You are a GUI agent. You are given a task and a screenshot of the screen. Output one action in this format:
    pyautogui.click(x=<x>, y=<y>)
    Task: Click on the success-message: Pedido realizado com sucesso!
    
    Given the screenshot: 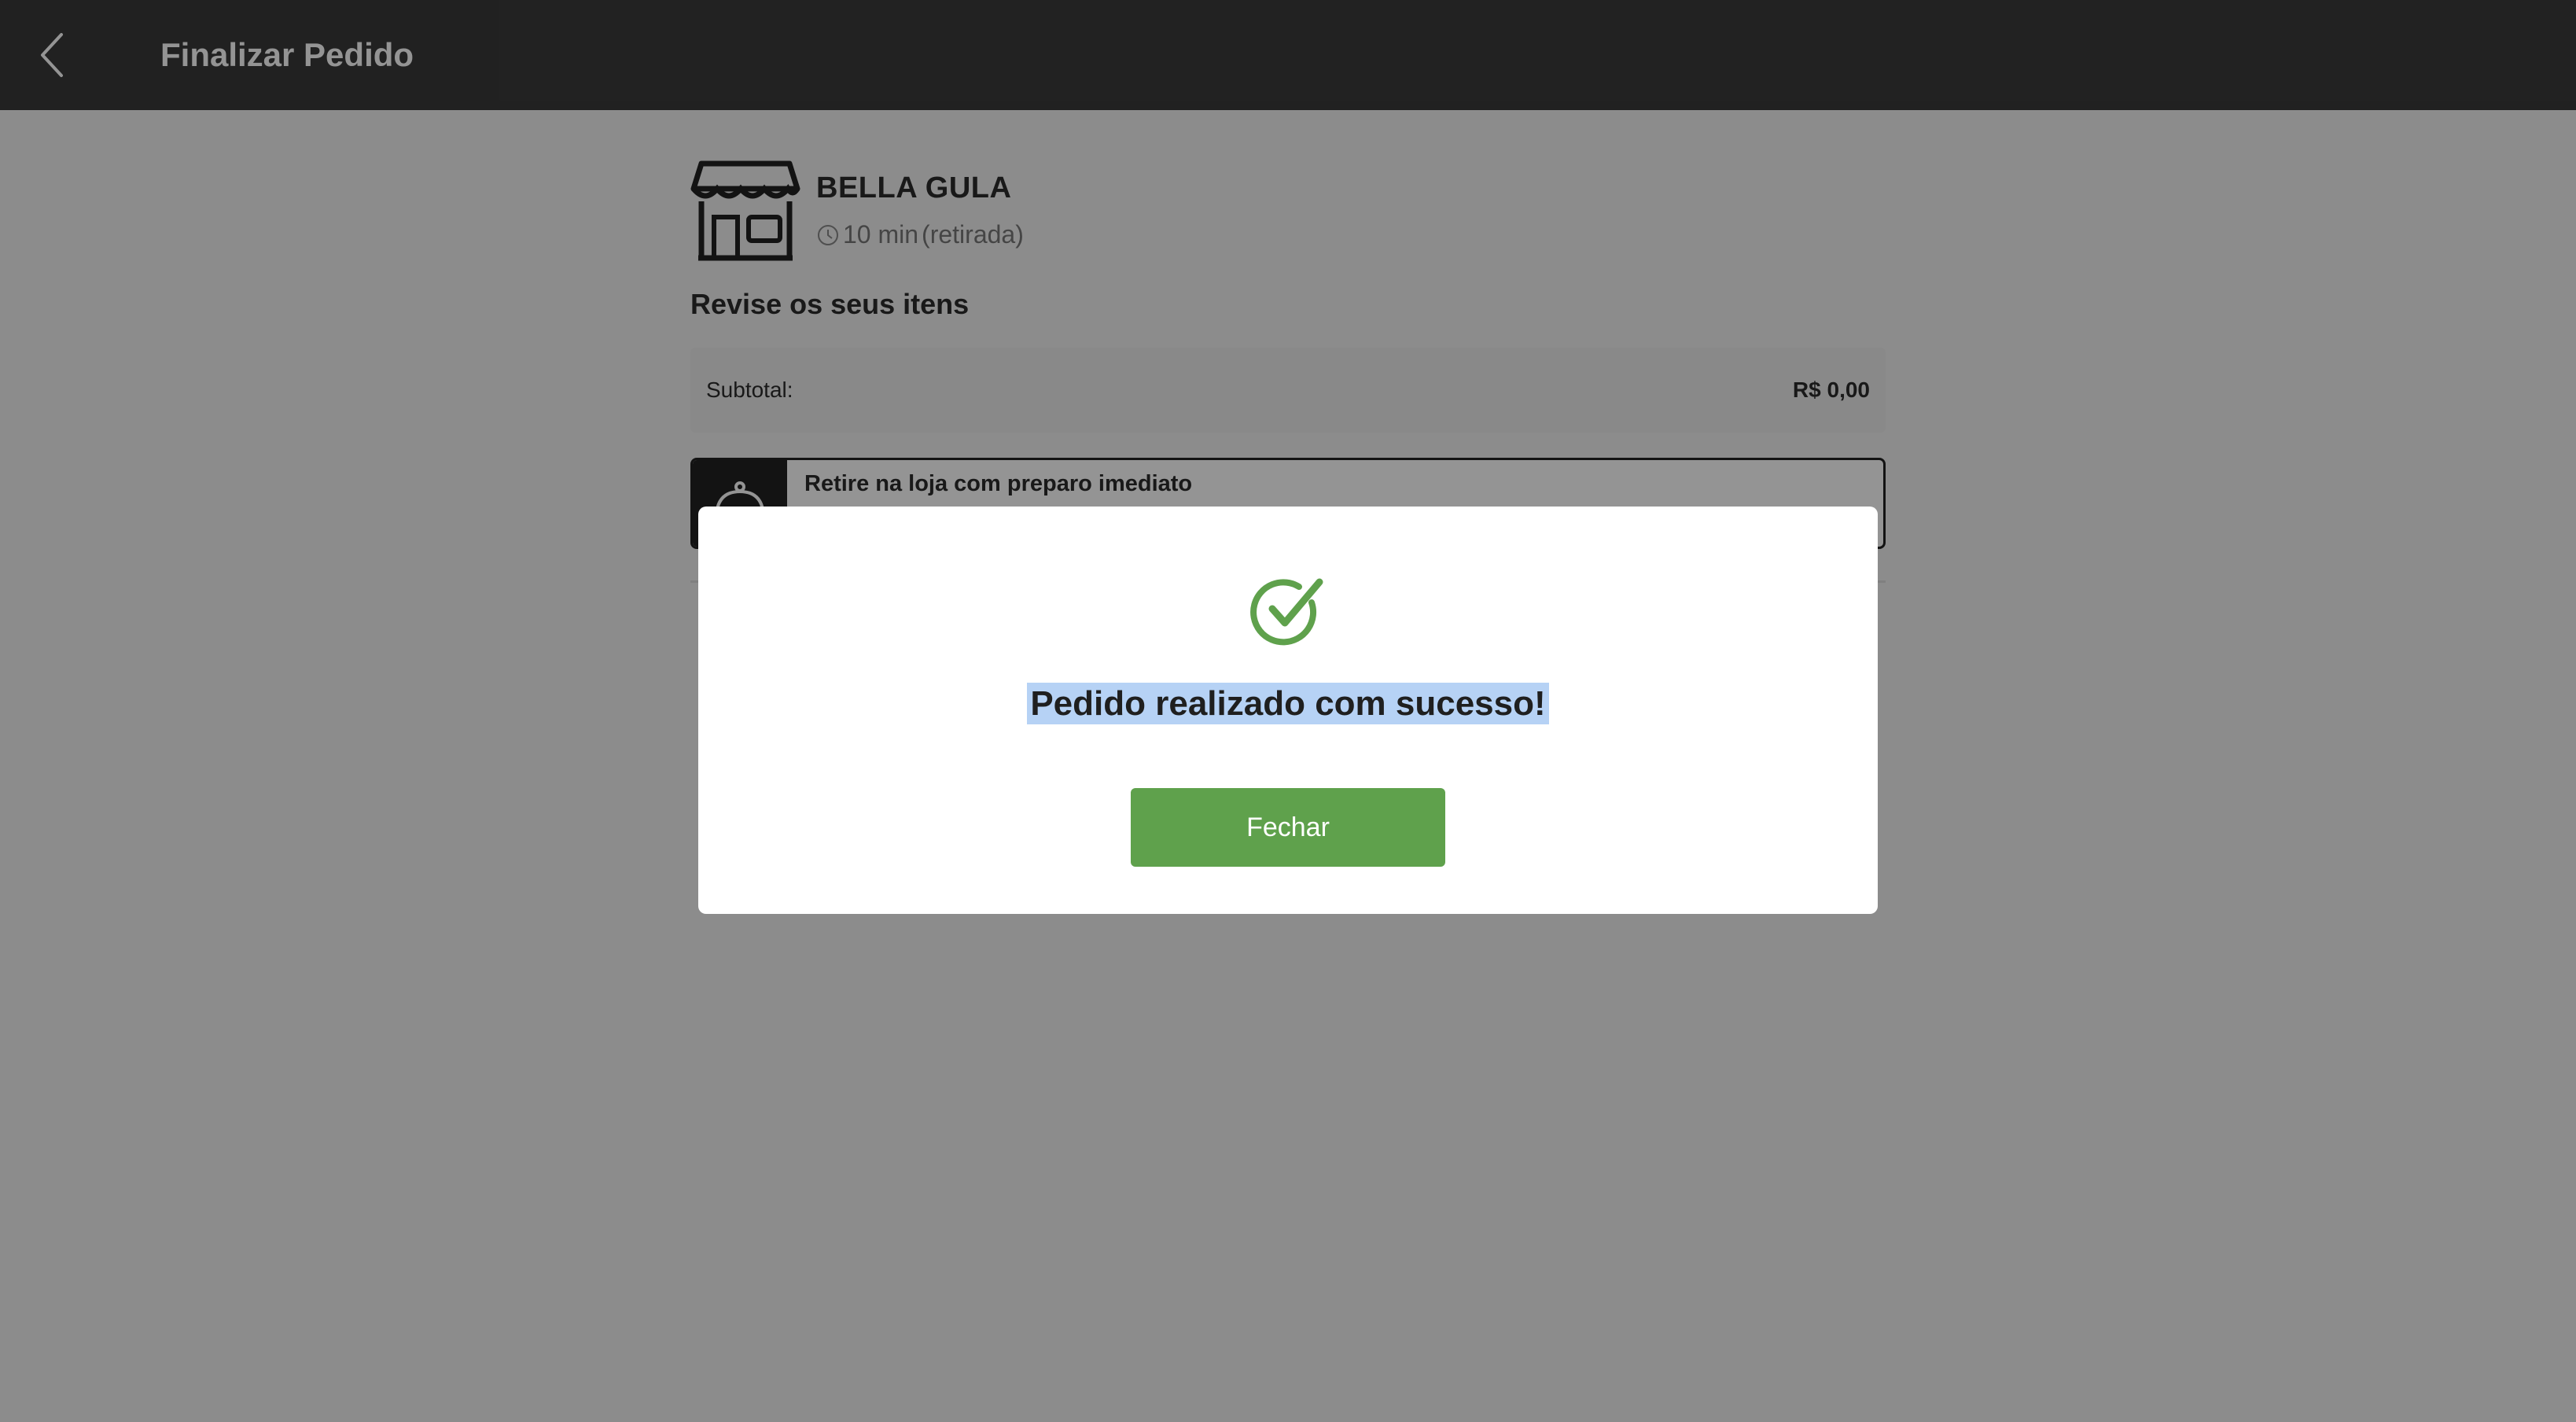 What is the action you would take?
    pyautogui.click(x=1288, y=704)
    